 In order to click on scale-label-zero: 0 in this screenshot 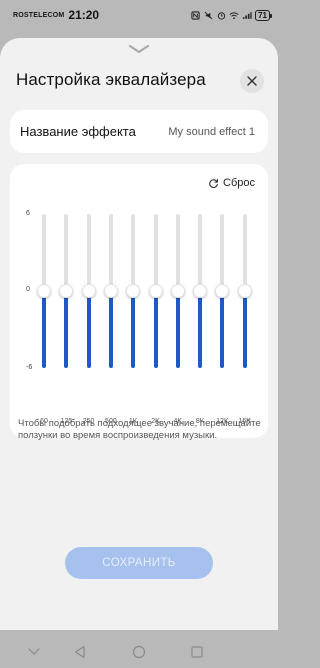, I will do `click(28, 289)`.